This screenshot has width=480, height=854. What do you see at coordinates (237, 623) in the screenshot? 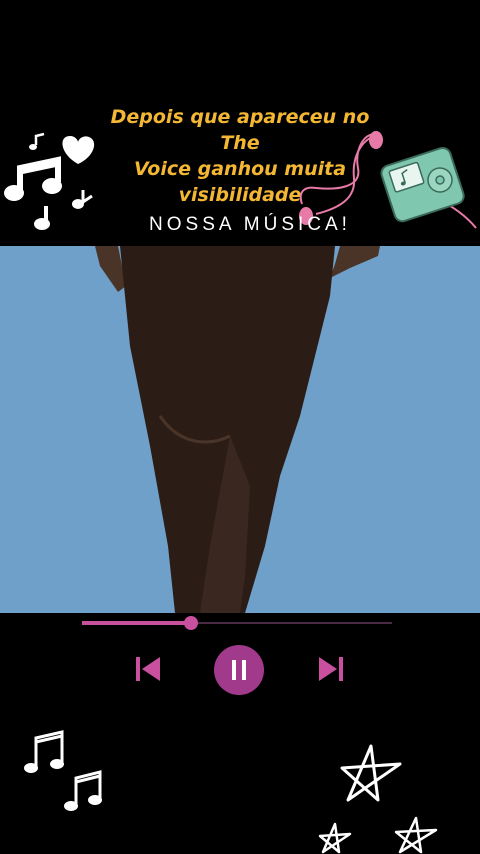
I see `progress-bar` at bounding box center [237, 623].